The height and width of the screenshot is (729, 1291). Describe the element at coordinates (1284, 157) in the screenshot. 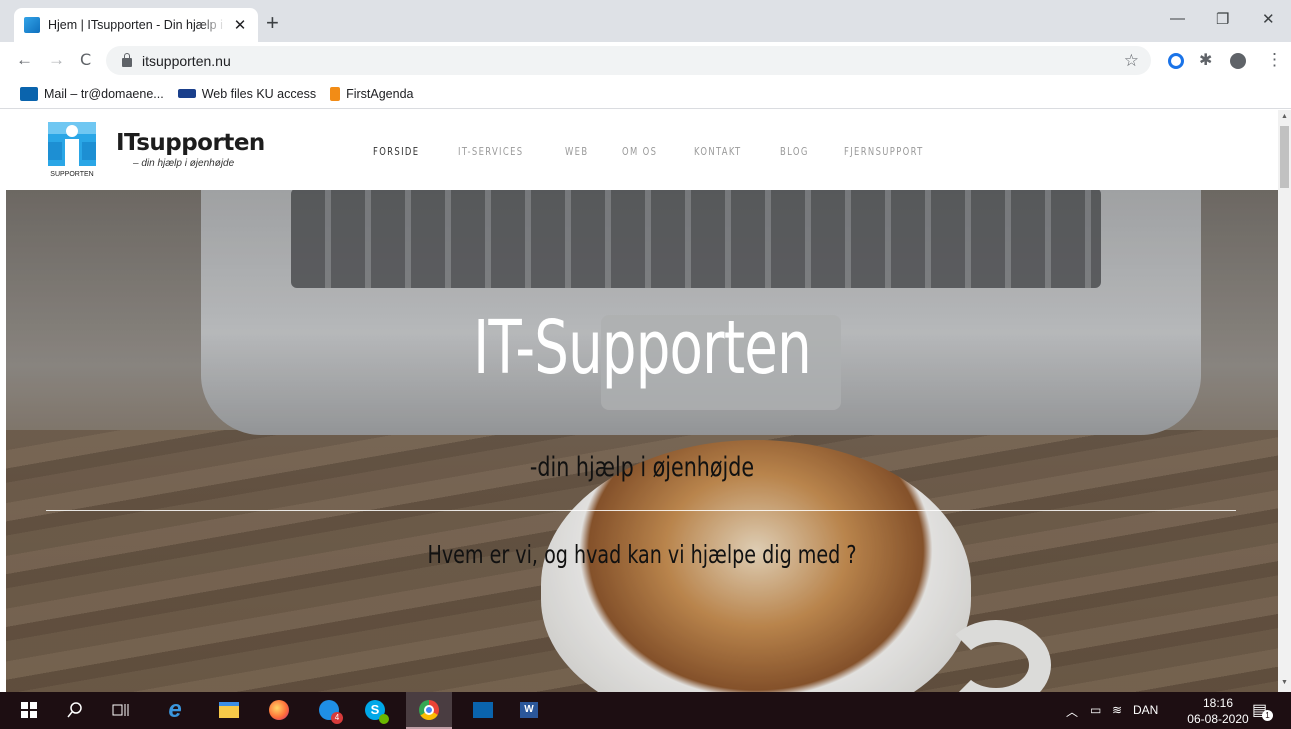

I see `scroll-thumb` at that location.